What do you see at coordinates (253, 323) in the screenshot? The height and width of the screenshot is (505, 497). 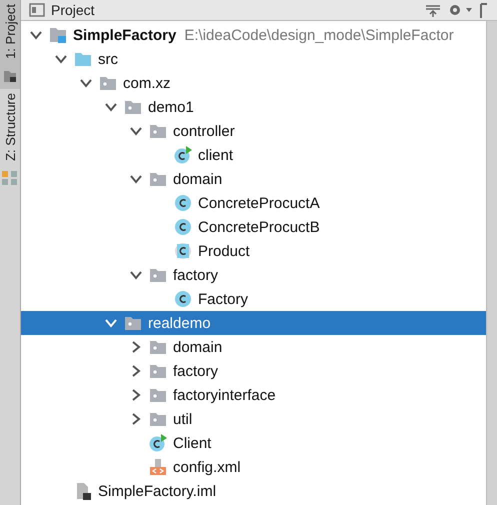 I see `tree-row: realdemo` at bounding box center [253, 323].